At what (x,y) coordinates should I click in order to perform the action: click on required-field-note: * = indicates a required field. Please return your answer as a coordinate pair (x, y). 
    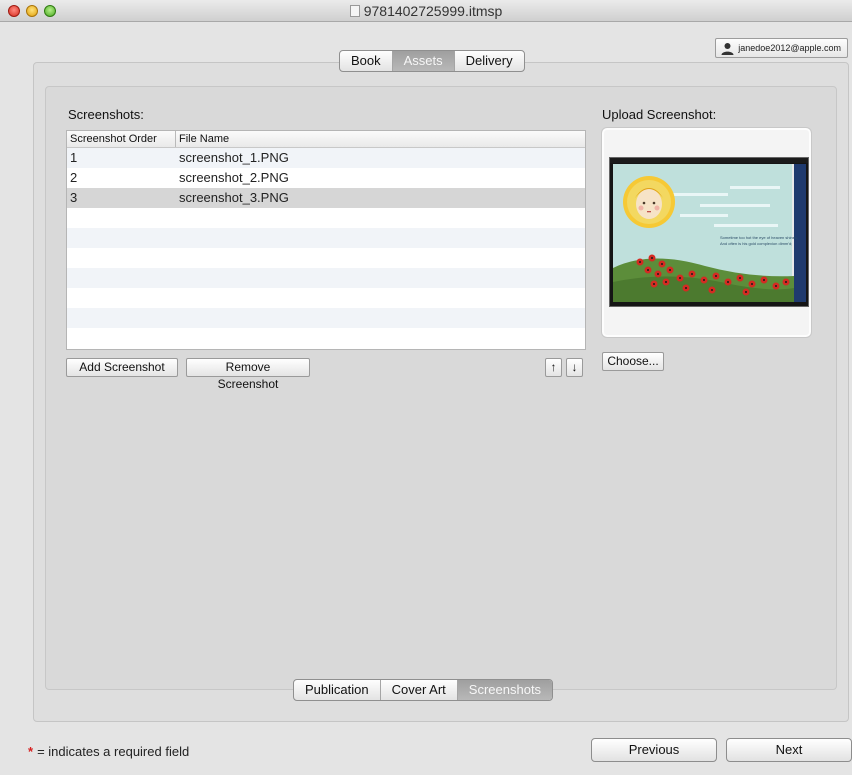
    Looking at the image, I should click on (108, 751).